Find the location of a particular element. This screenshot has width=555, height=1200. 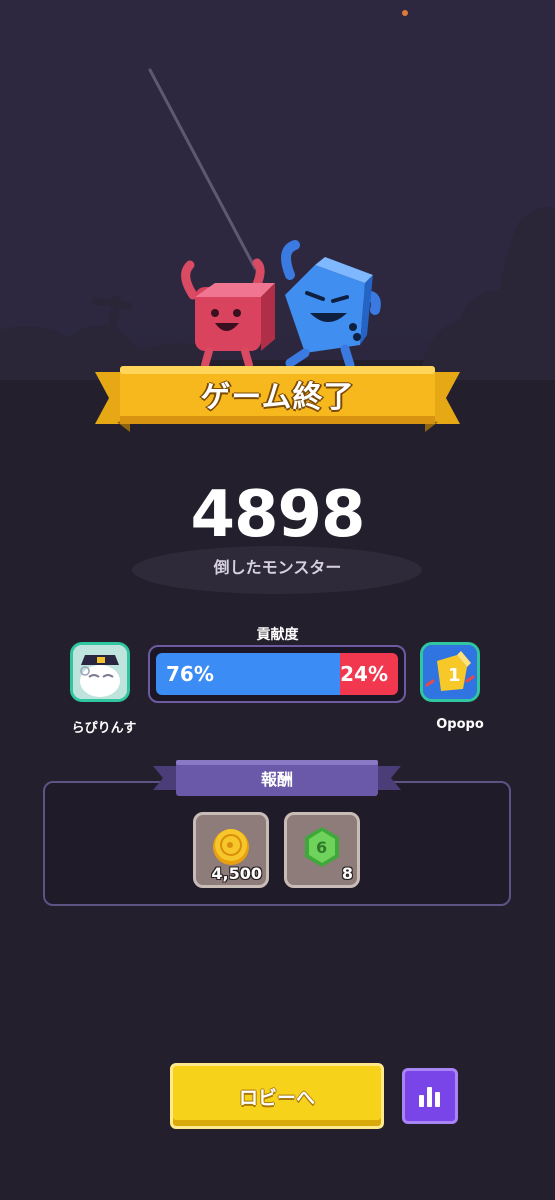

contribution-bar-frame: 76% 24% is located at coordinates (277, 674).